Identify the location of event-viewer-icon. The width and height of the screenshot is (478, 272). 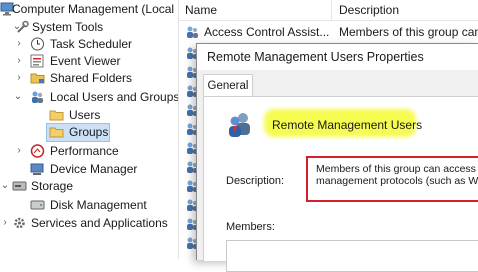
(37, 61).